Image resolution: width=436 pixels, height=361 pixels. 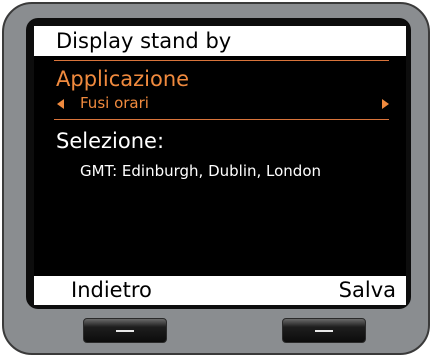 What do you see at coordinates (385, 104) in the screenshot?
I see `triangle-right-icon` at bounding box center [385, 104].